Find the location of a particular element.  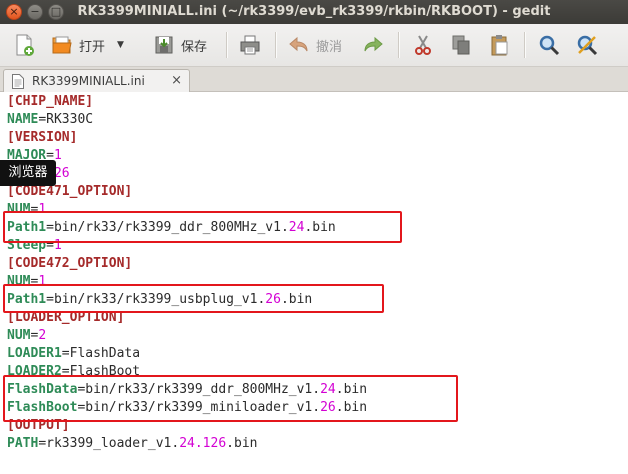

copy-icon is located at coordinates (461, 45).